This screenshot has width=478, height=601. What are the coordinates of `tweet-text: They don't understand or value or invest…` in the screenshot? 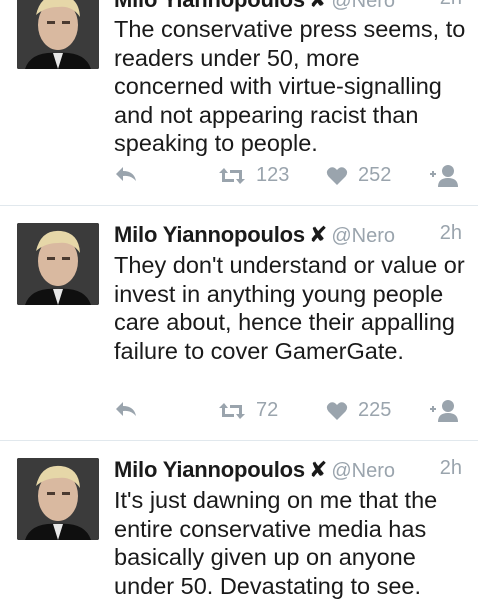 It's located at (289, 308).